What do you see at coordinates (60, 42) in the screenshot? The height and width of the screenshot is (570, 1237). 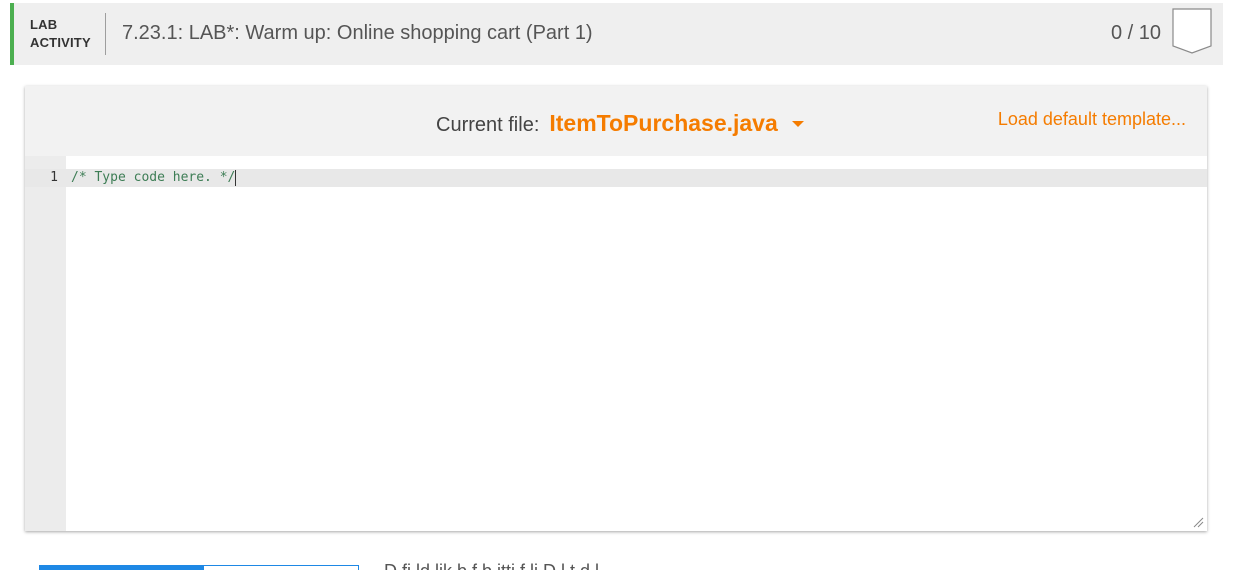 I see `activity-type-line2: ACTIVITY` at bounding box center [60, 42].